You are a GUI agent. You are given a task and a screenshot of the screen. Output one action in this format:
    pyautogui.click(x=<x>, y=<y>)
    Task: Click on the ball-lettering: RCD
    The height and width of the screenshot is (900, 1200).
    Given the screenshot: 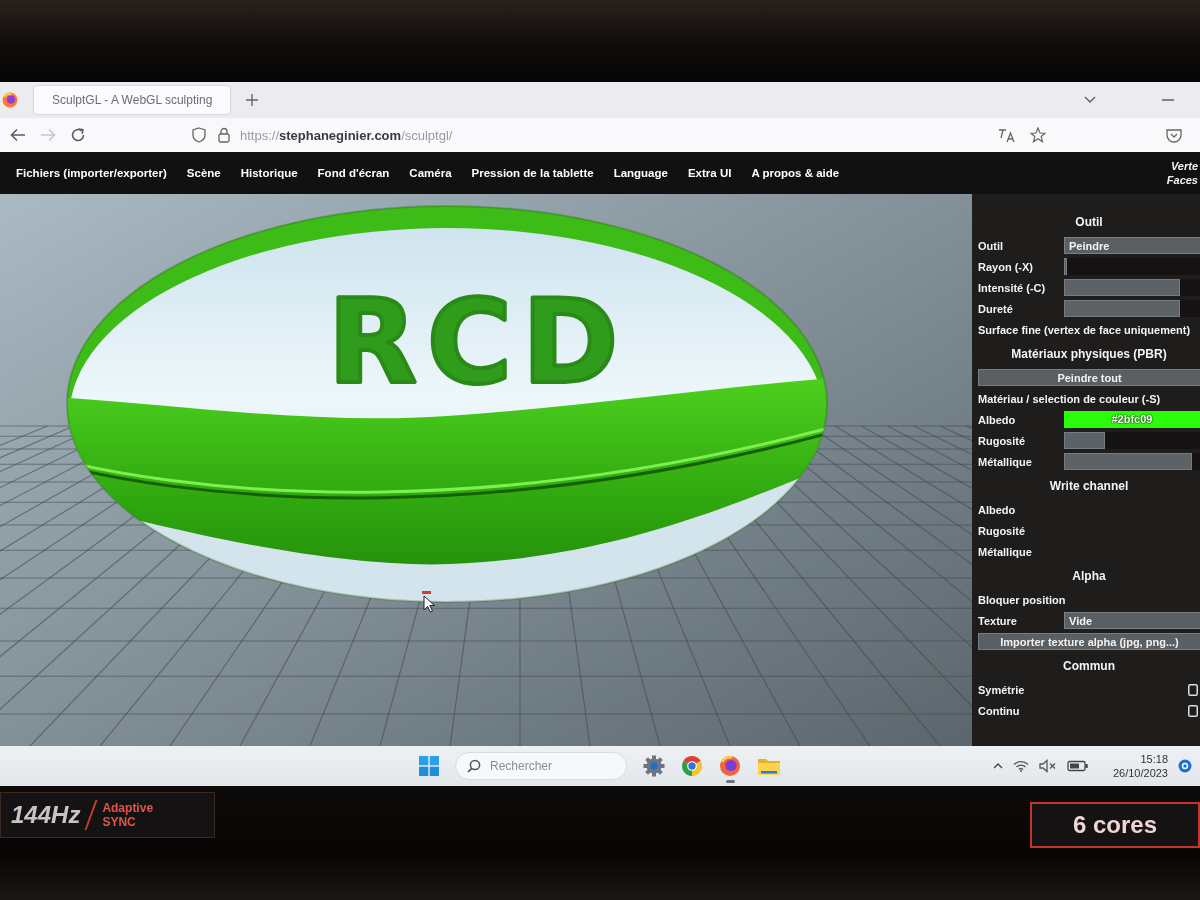 What is the action you would take?
    pyautogui.click(x=478, y=341)
    